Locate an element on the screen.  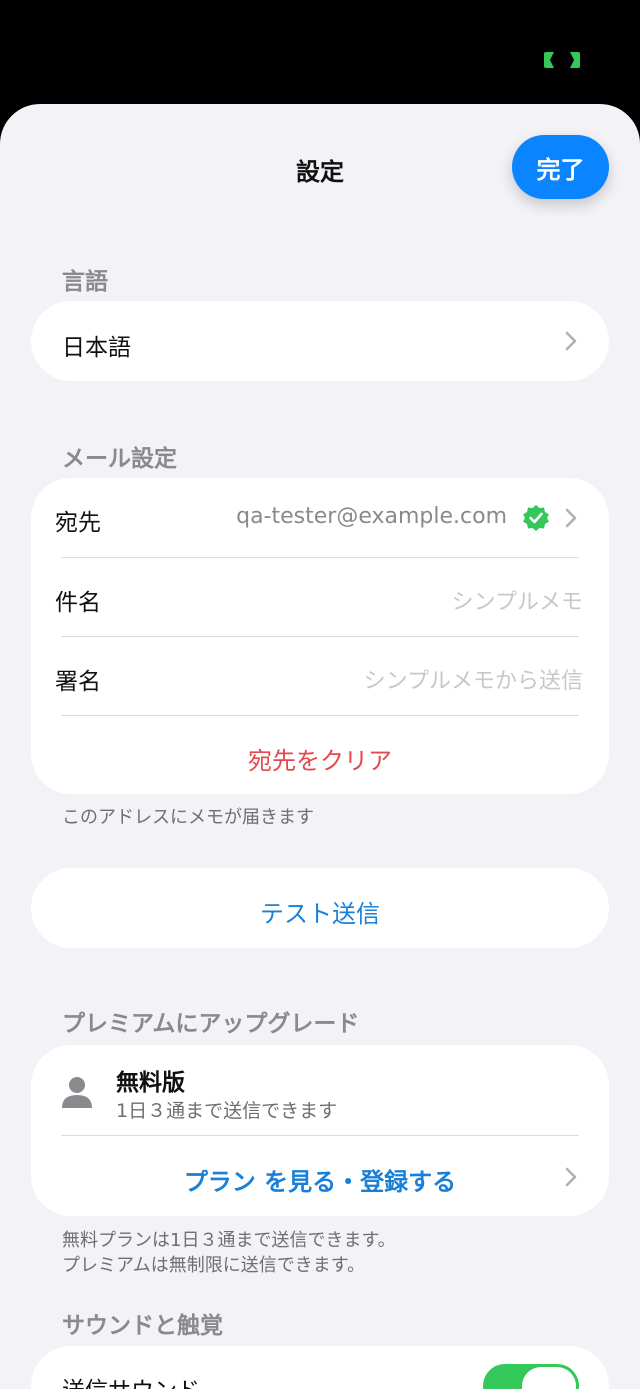
send-sound-label: 送信サウンド is located at coordinates (131, 1380).